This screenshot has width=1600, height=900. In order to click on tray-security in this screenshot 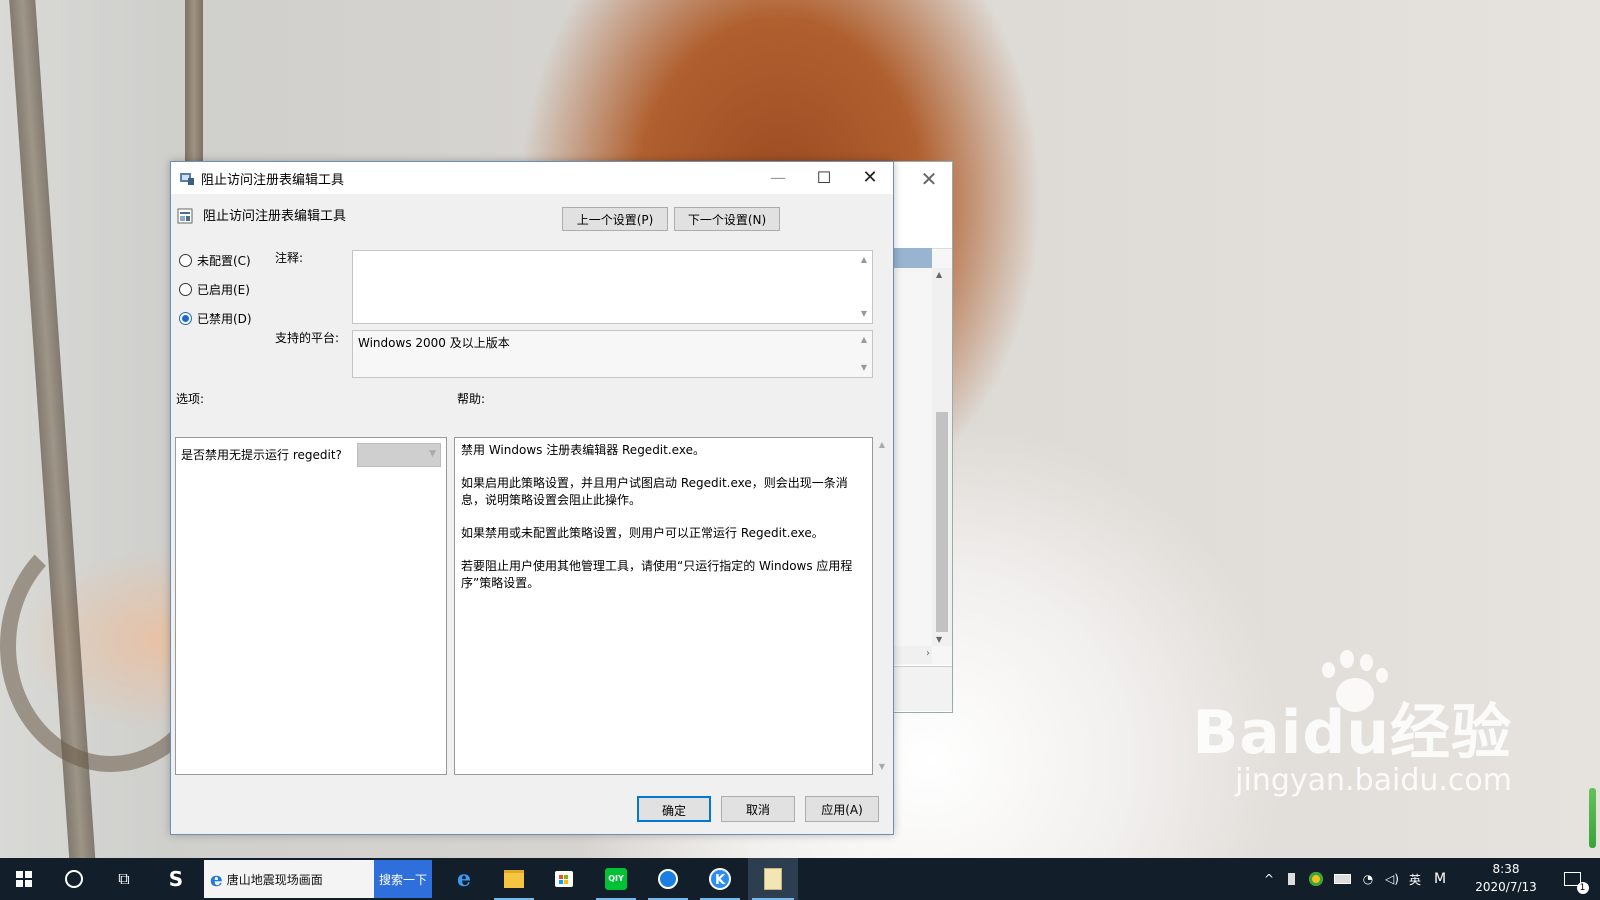, I will do `click(1316, 879)`.